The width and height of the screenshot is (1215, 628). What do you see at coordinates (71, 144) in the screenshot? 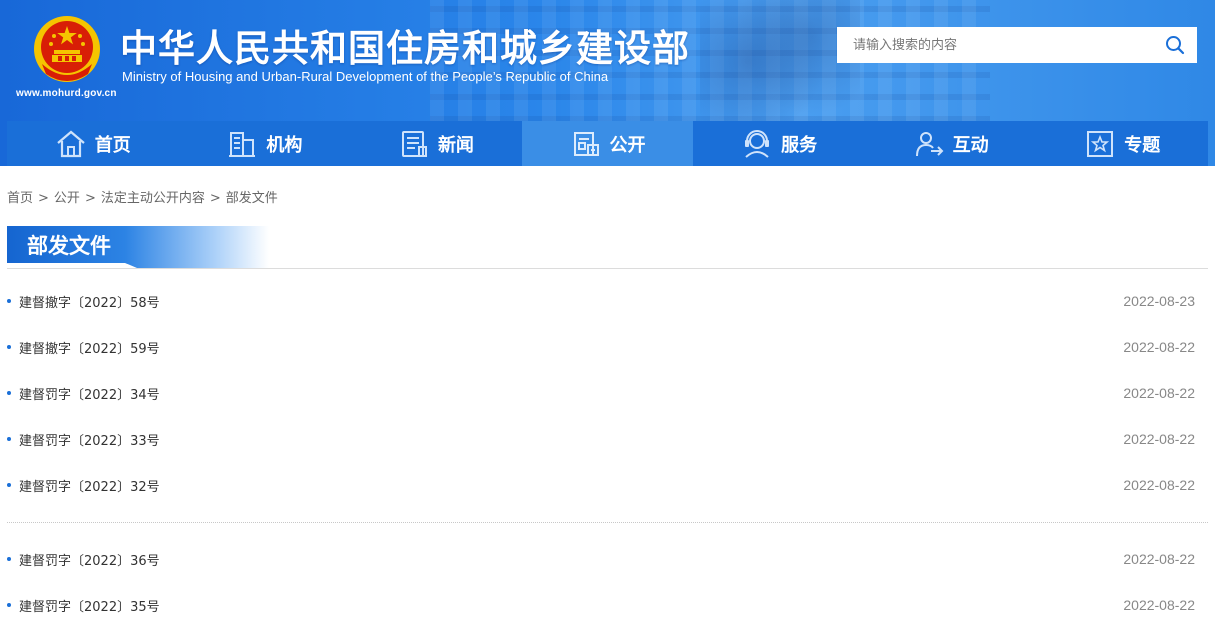
I see `home-icon` at bounding box center [71, 144].